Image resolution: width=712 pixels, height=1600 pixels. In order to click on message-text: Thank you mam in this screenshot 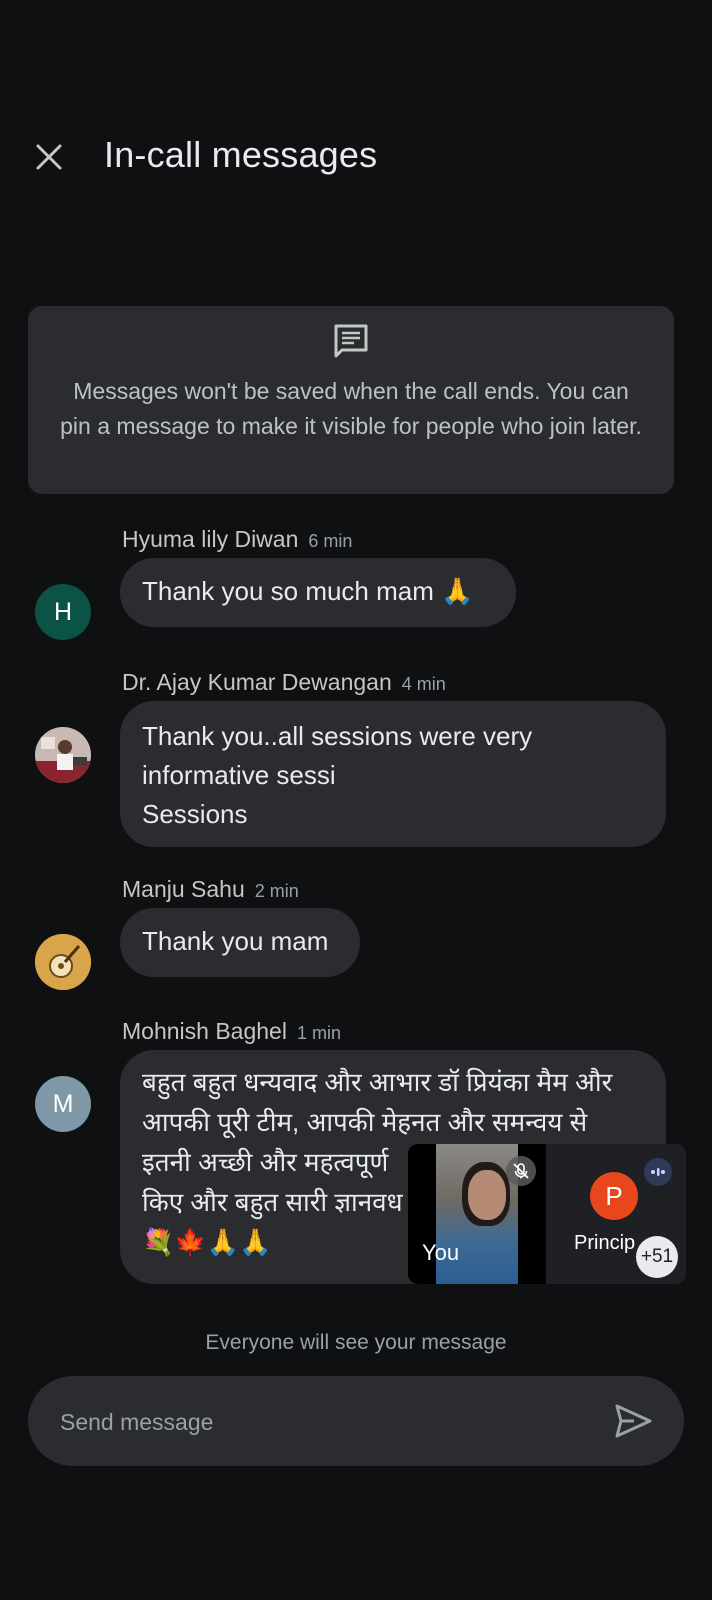, I will do `click(235, 941)`.